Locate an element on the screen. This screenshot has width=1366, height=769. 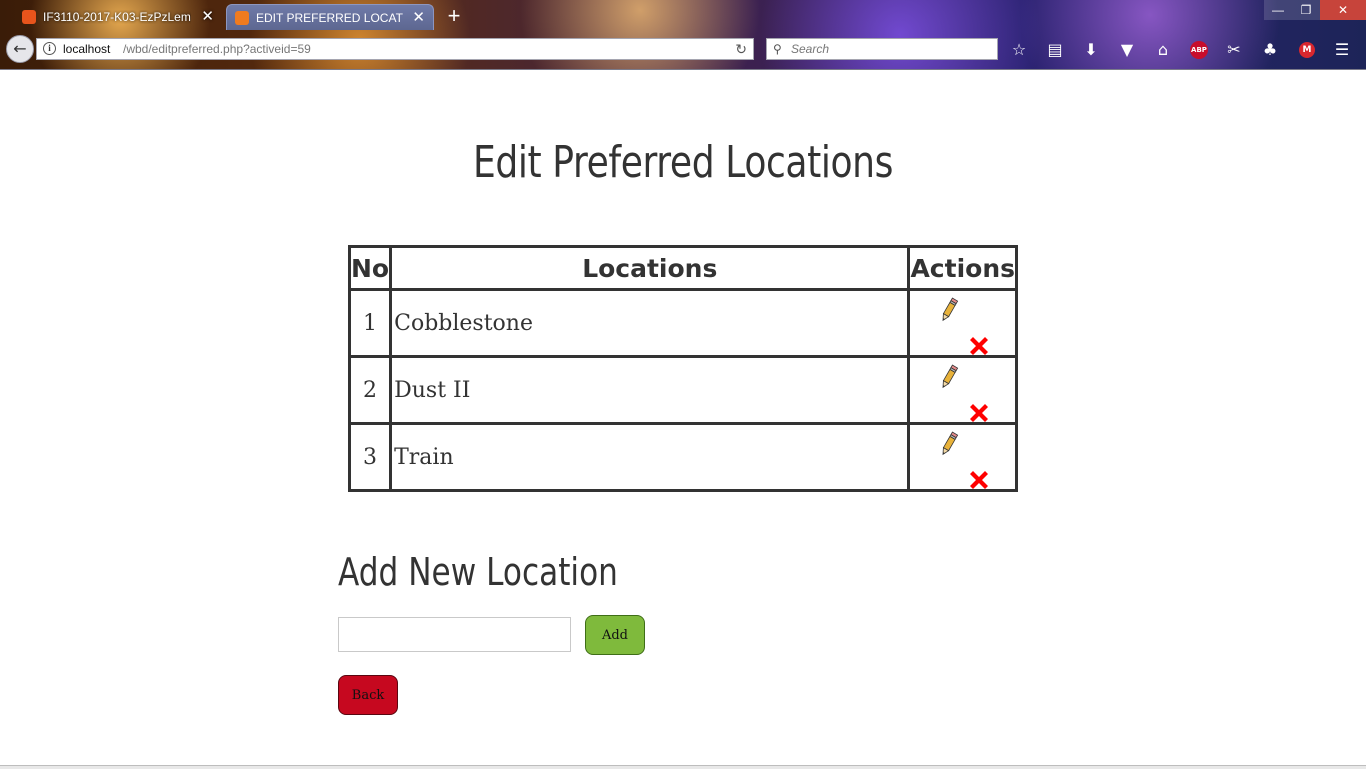
add-button: Add is located at coordinates (615, 635).